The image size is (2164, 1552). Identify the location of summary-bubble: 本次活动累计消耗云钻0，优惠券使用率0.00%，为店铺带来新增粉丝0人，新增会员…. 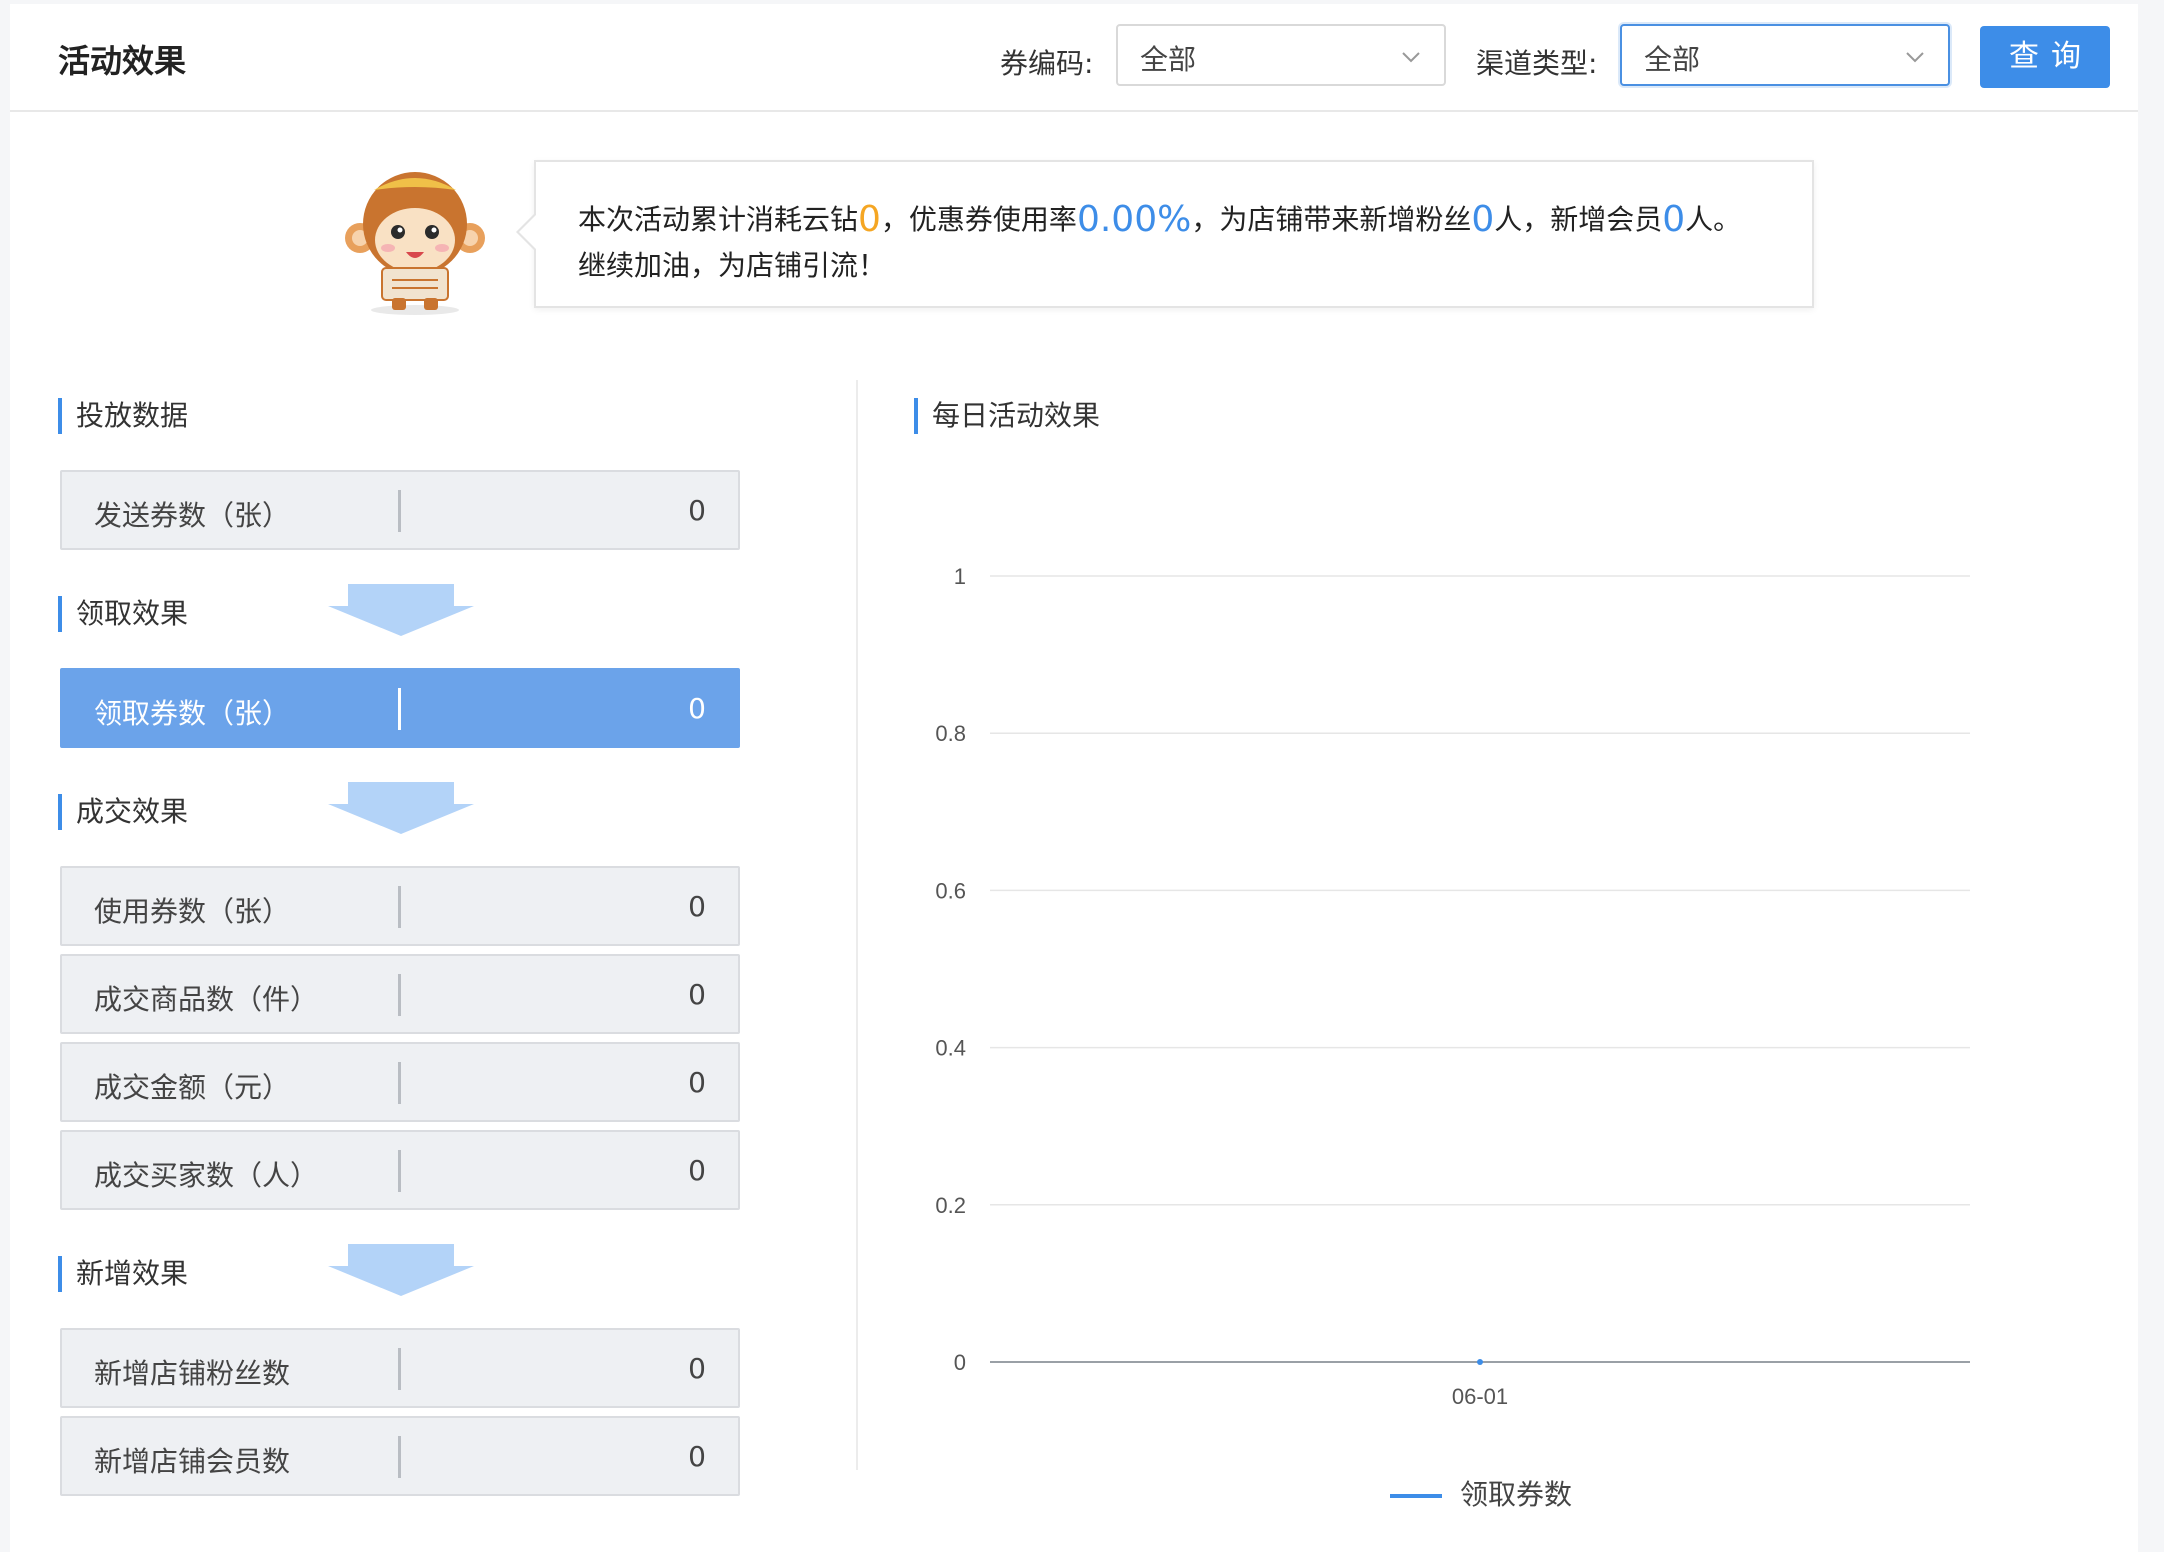
(1165, 234).